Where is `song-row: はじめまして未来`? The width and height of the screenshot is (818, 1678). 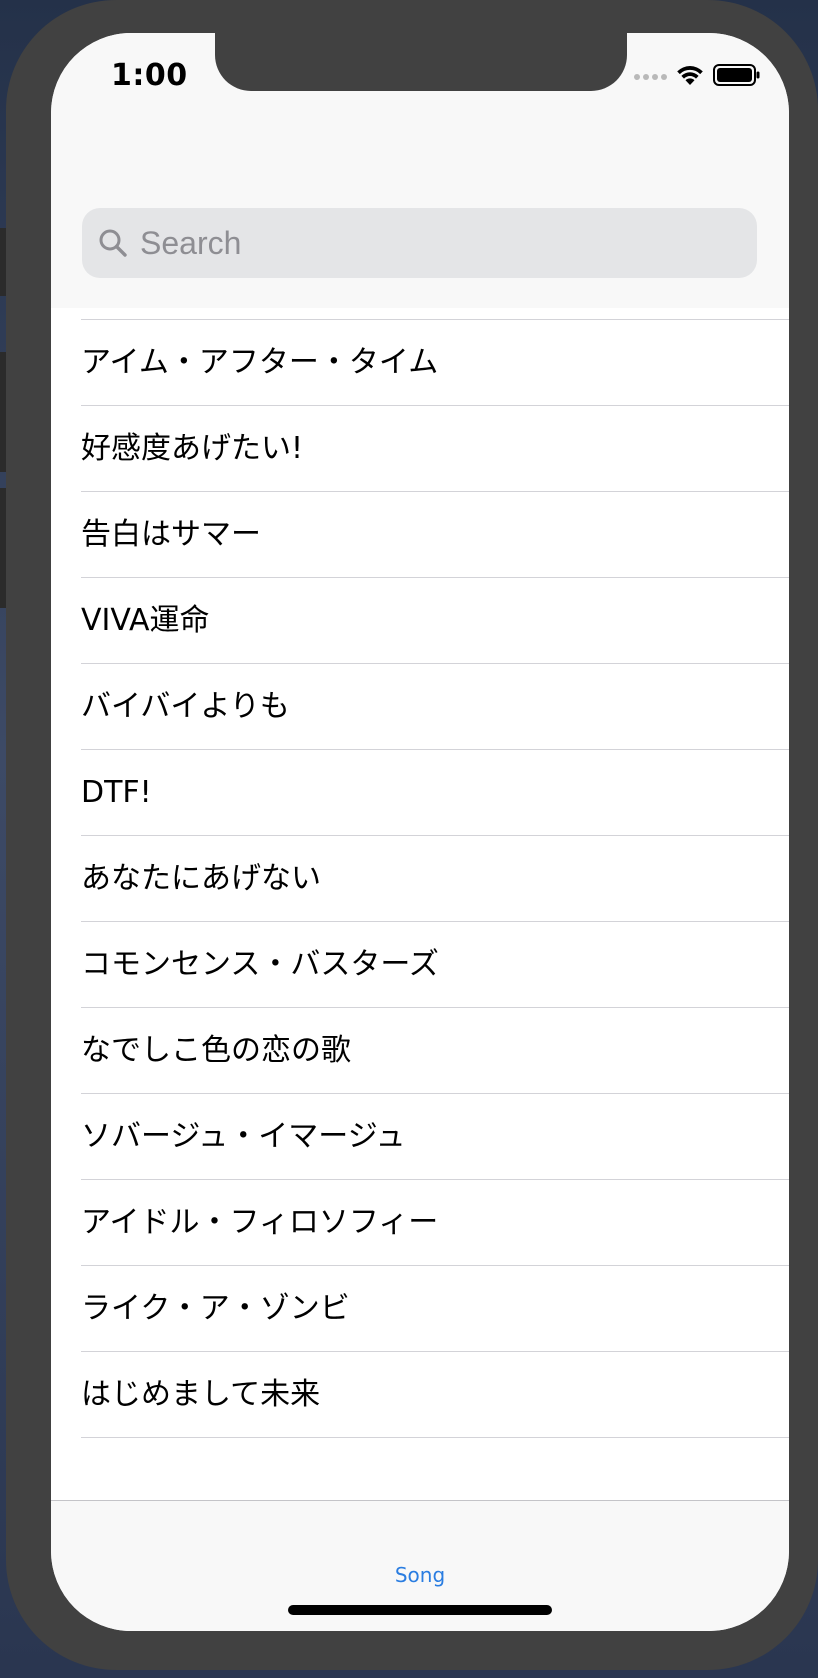
song-row: はじめまして未来 is located at coordinates (420, 1395).